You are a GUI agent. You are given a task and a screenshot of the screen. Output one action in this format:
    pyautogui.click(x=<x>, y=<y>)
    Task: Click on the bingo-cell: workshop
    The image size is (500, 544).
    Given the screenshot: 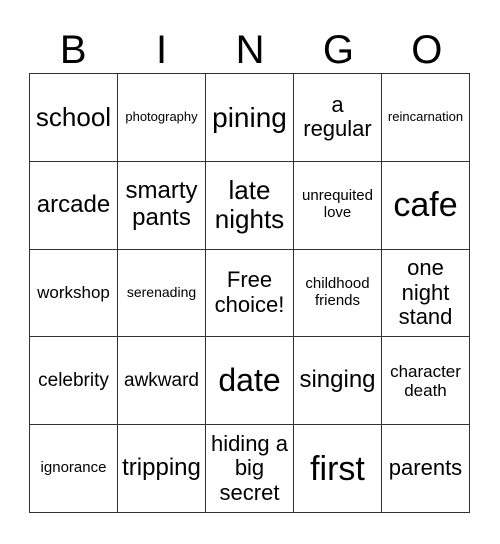 What is the action you would take?
    pyautogui.click(x=74, y=293)
    